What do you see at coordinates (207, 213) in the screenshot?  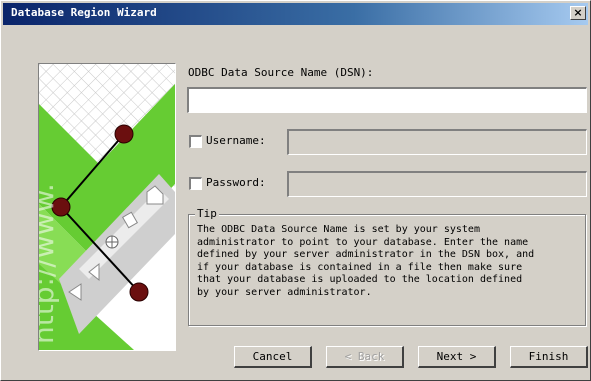 I see `tip-legend: Tip` at bounding box center [207, 213].